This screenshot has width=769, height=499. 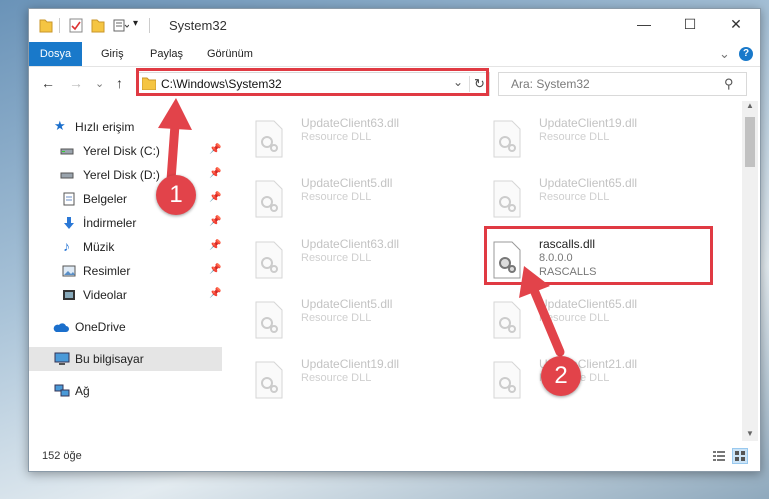 I want to click on step-2-badge: 2, so click(x=561, y=376).